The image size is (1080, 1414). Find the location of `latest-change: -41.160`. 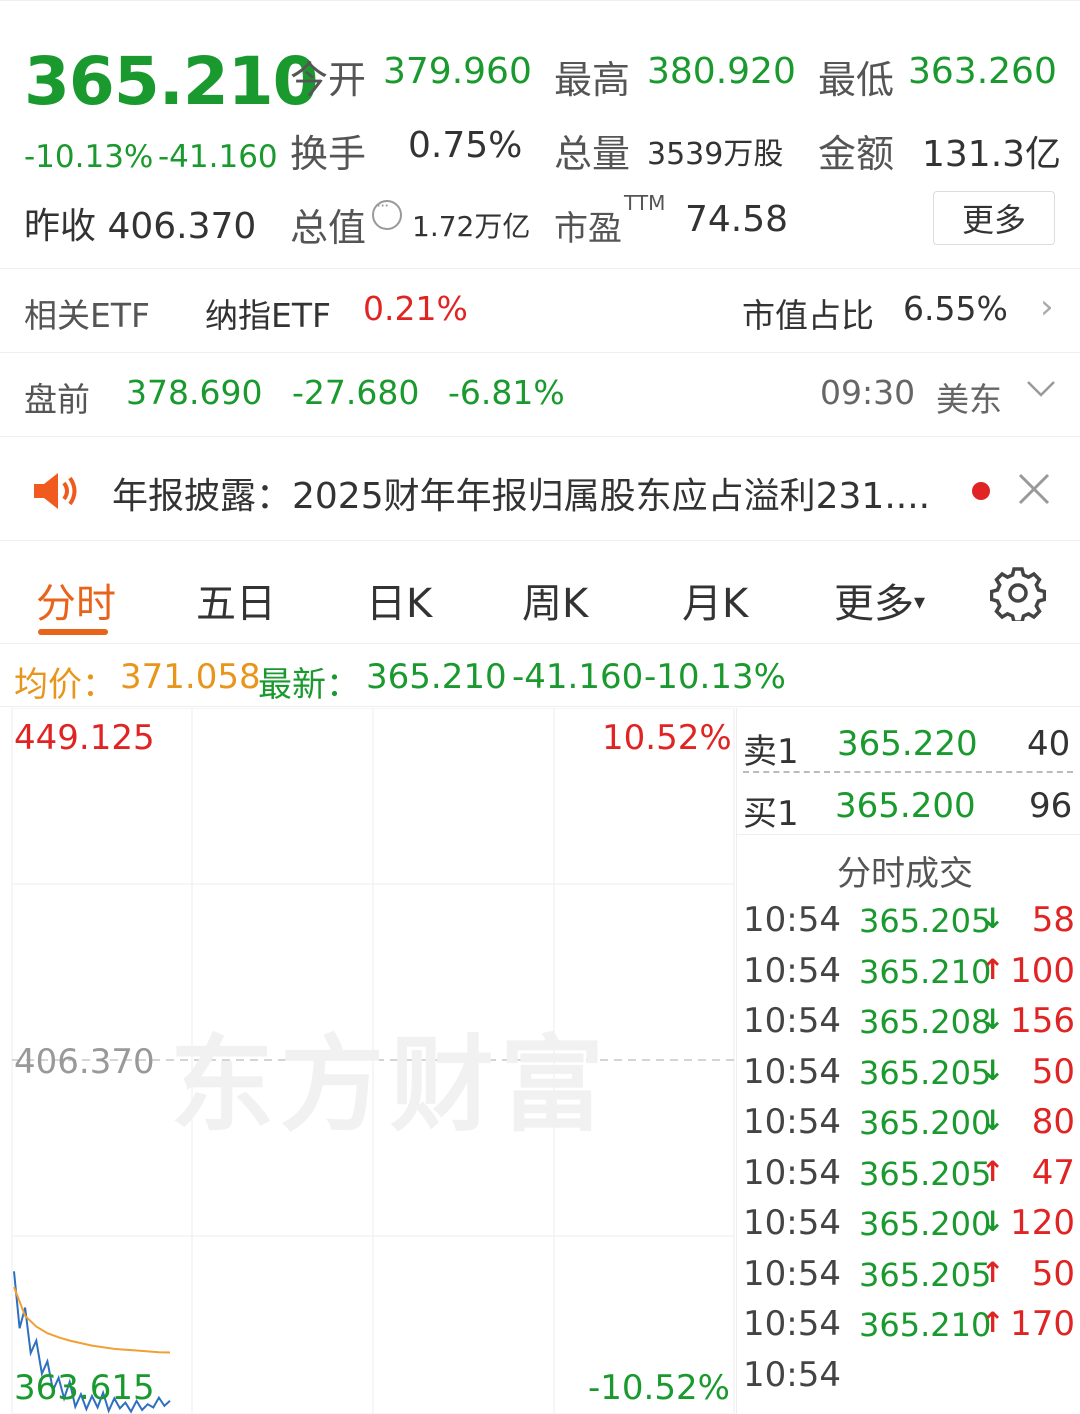

latest-change: -41.160 is located at coordinates (578, 677).